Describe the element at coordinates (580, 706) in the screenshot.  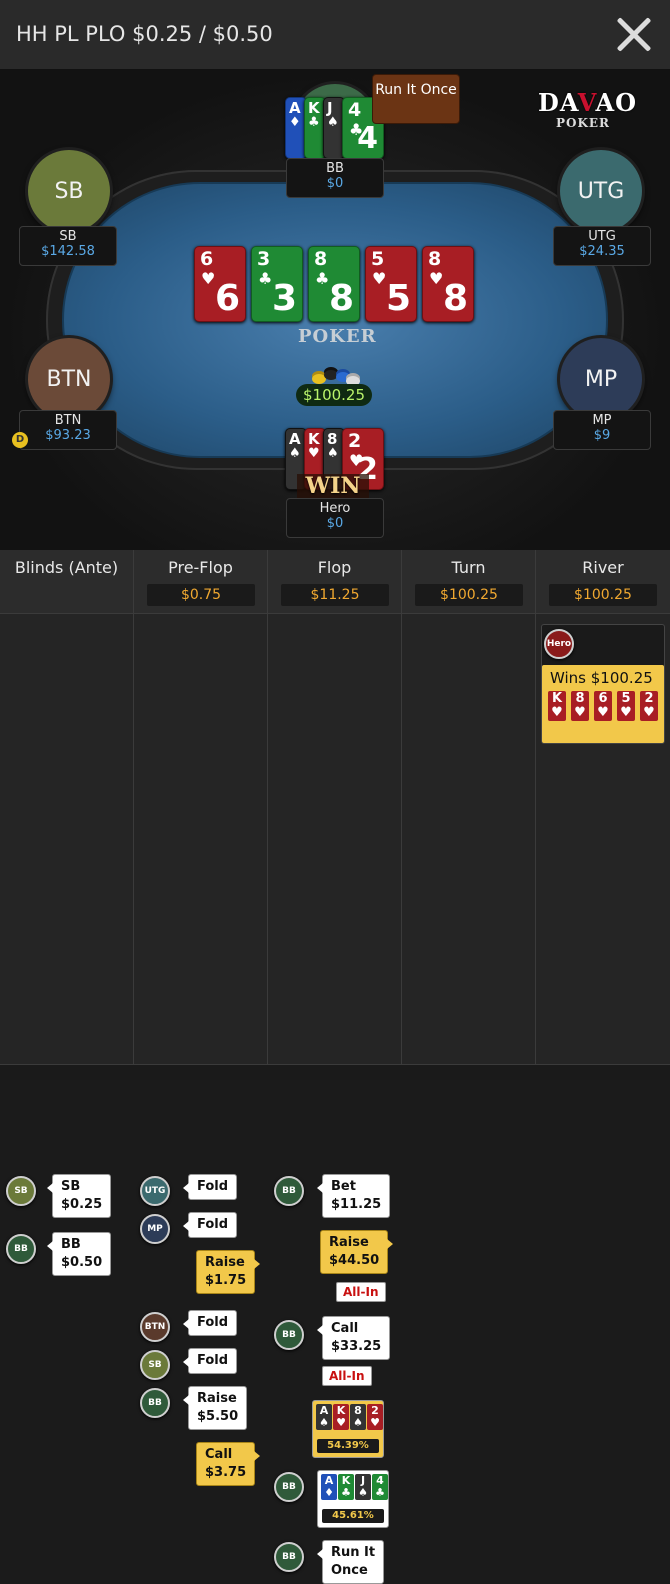
I see `mini-card: 8 ♥` at that location.